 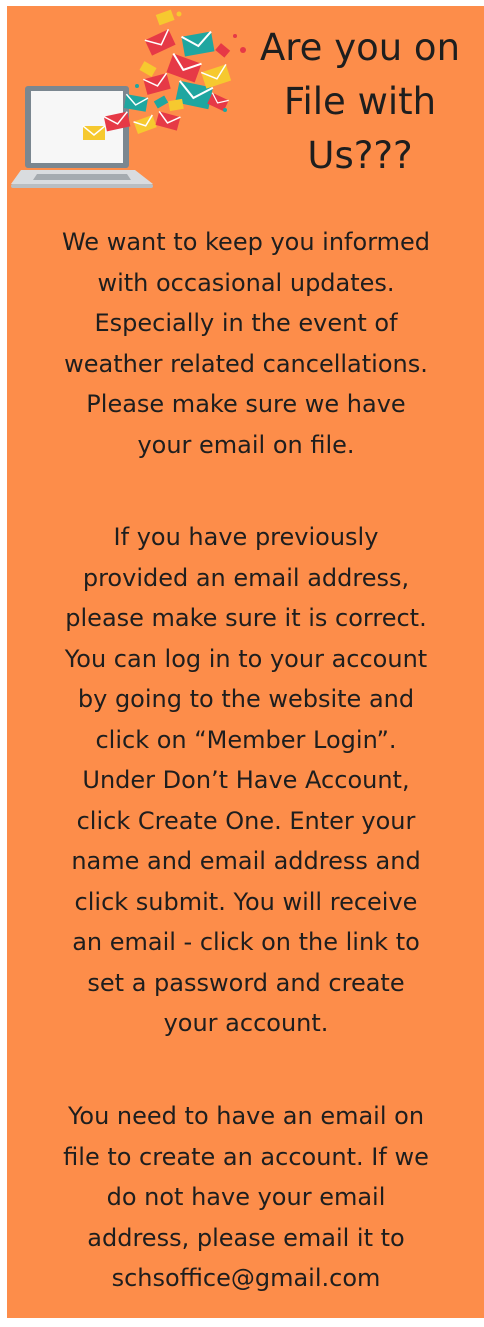 I want to click on text-line: your email on file., so click(x=246, y=444).